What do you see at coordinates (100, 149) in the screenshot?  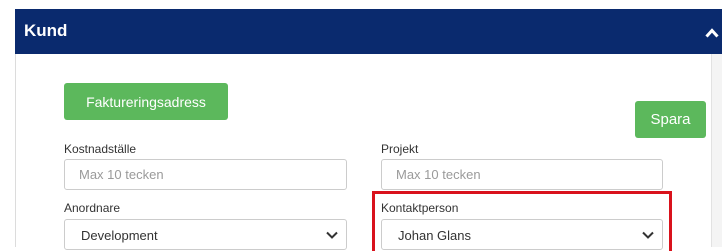 I see `kostnadstalle-label: Kostnadställe` at bounding box center [100, 149].